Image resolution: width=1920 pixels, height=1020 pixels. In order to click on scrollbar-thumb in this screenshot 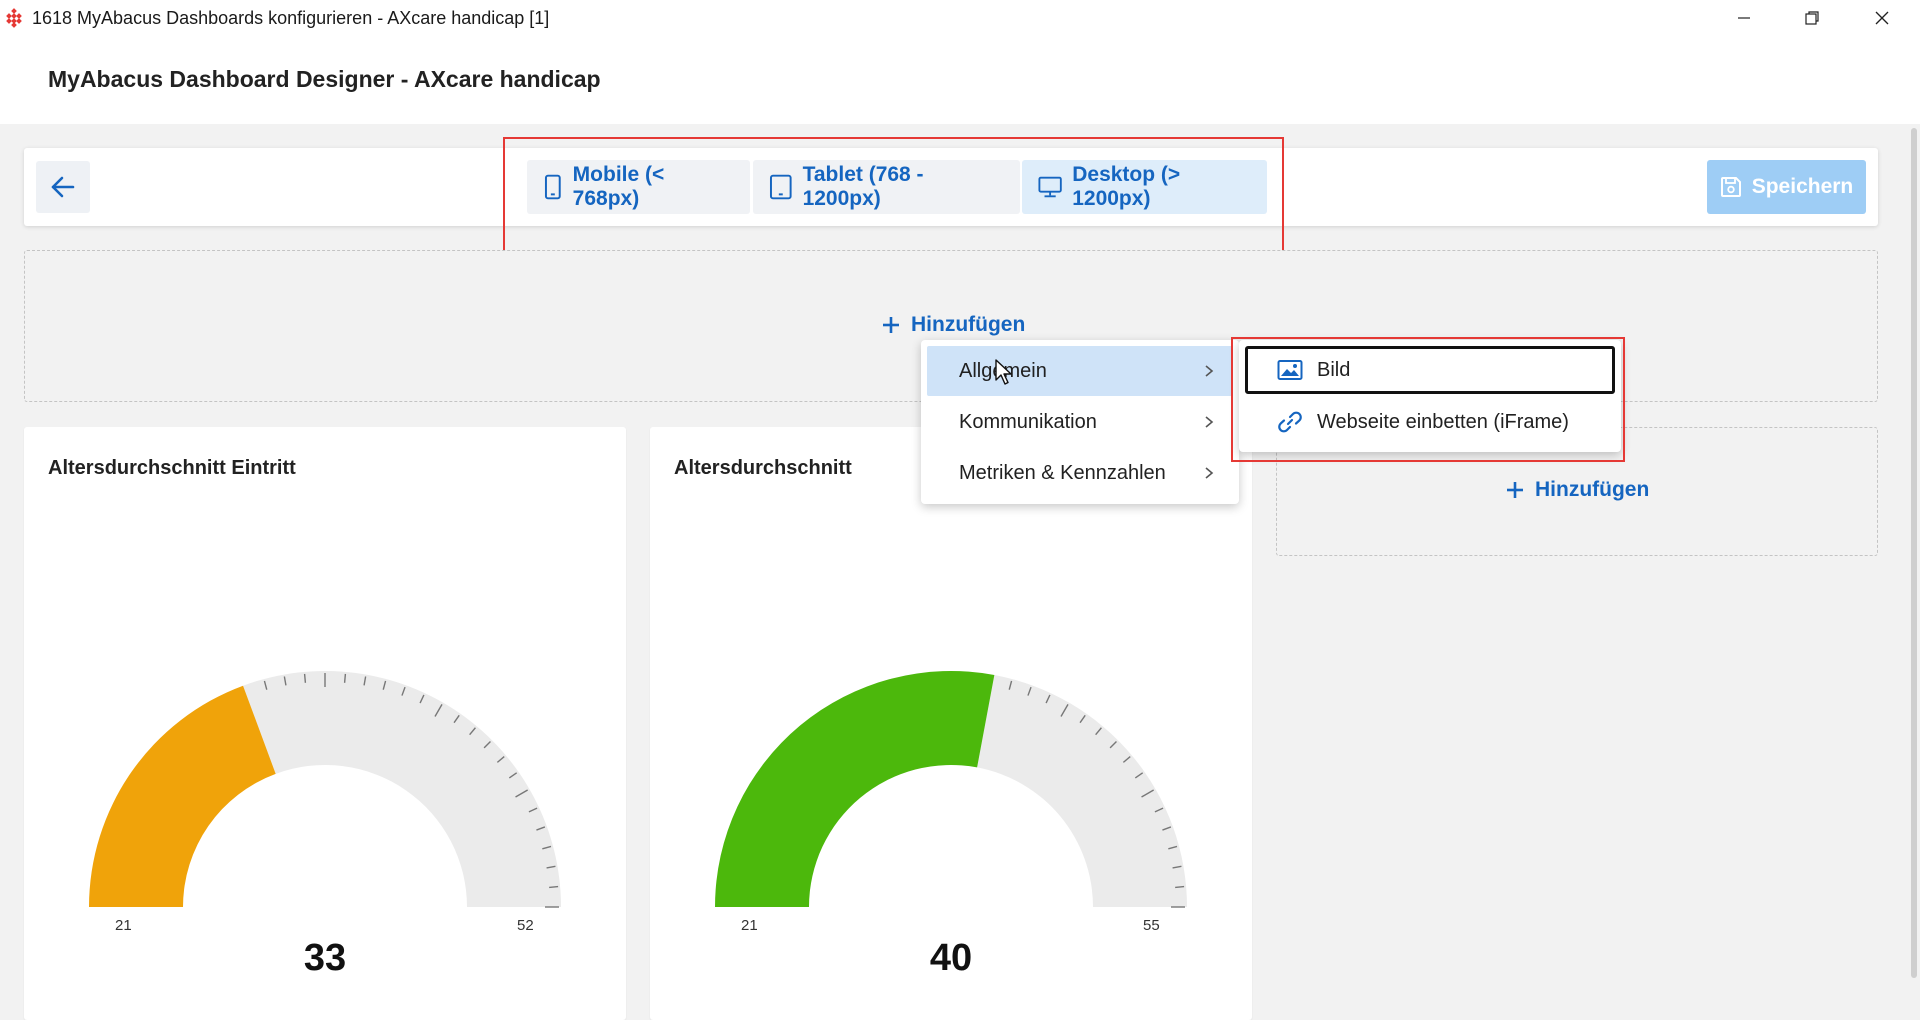, I will do `click(1914, 553)`.